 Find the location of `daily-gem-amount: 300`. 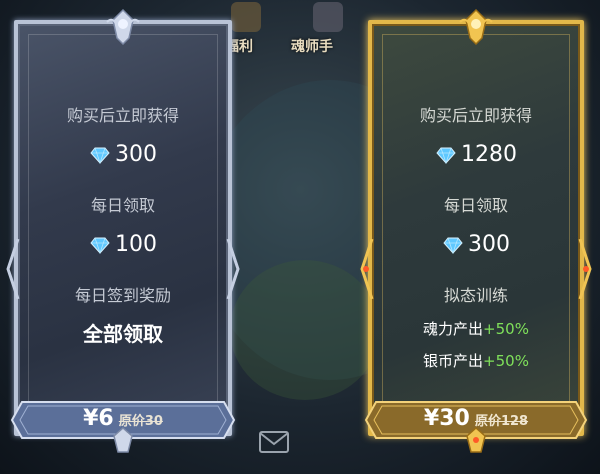

daily-gem-amount: 300 is located at coordinates (476, 244).